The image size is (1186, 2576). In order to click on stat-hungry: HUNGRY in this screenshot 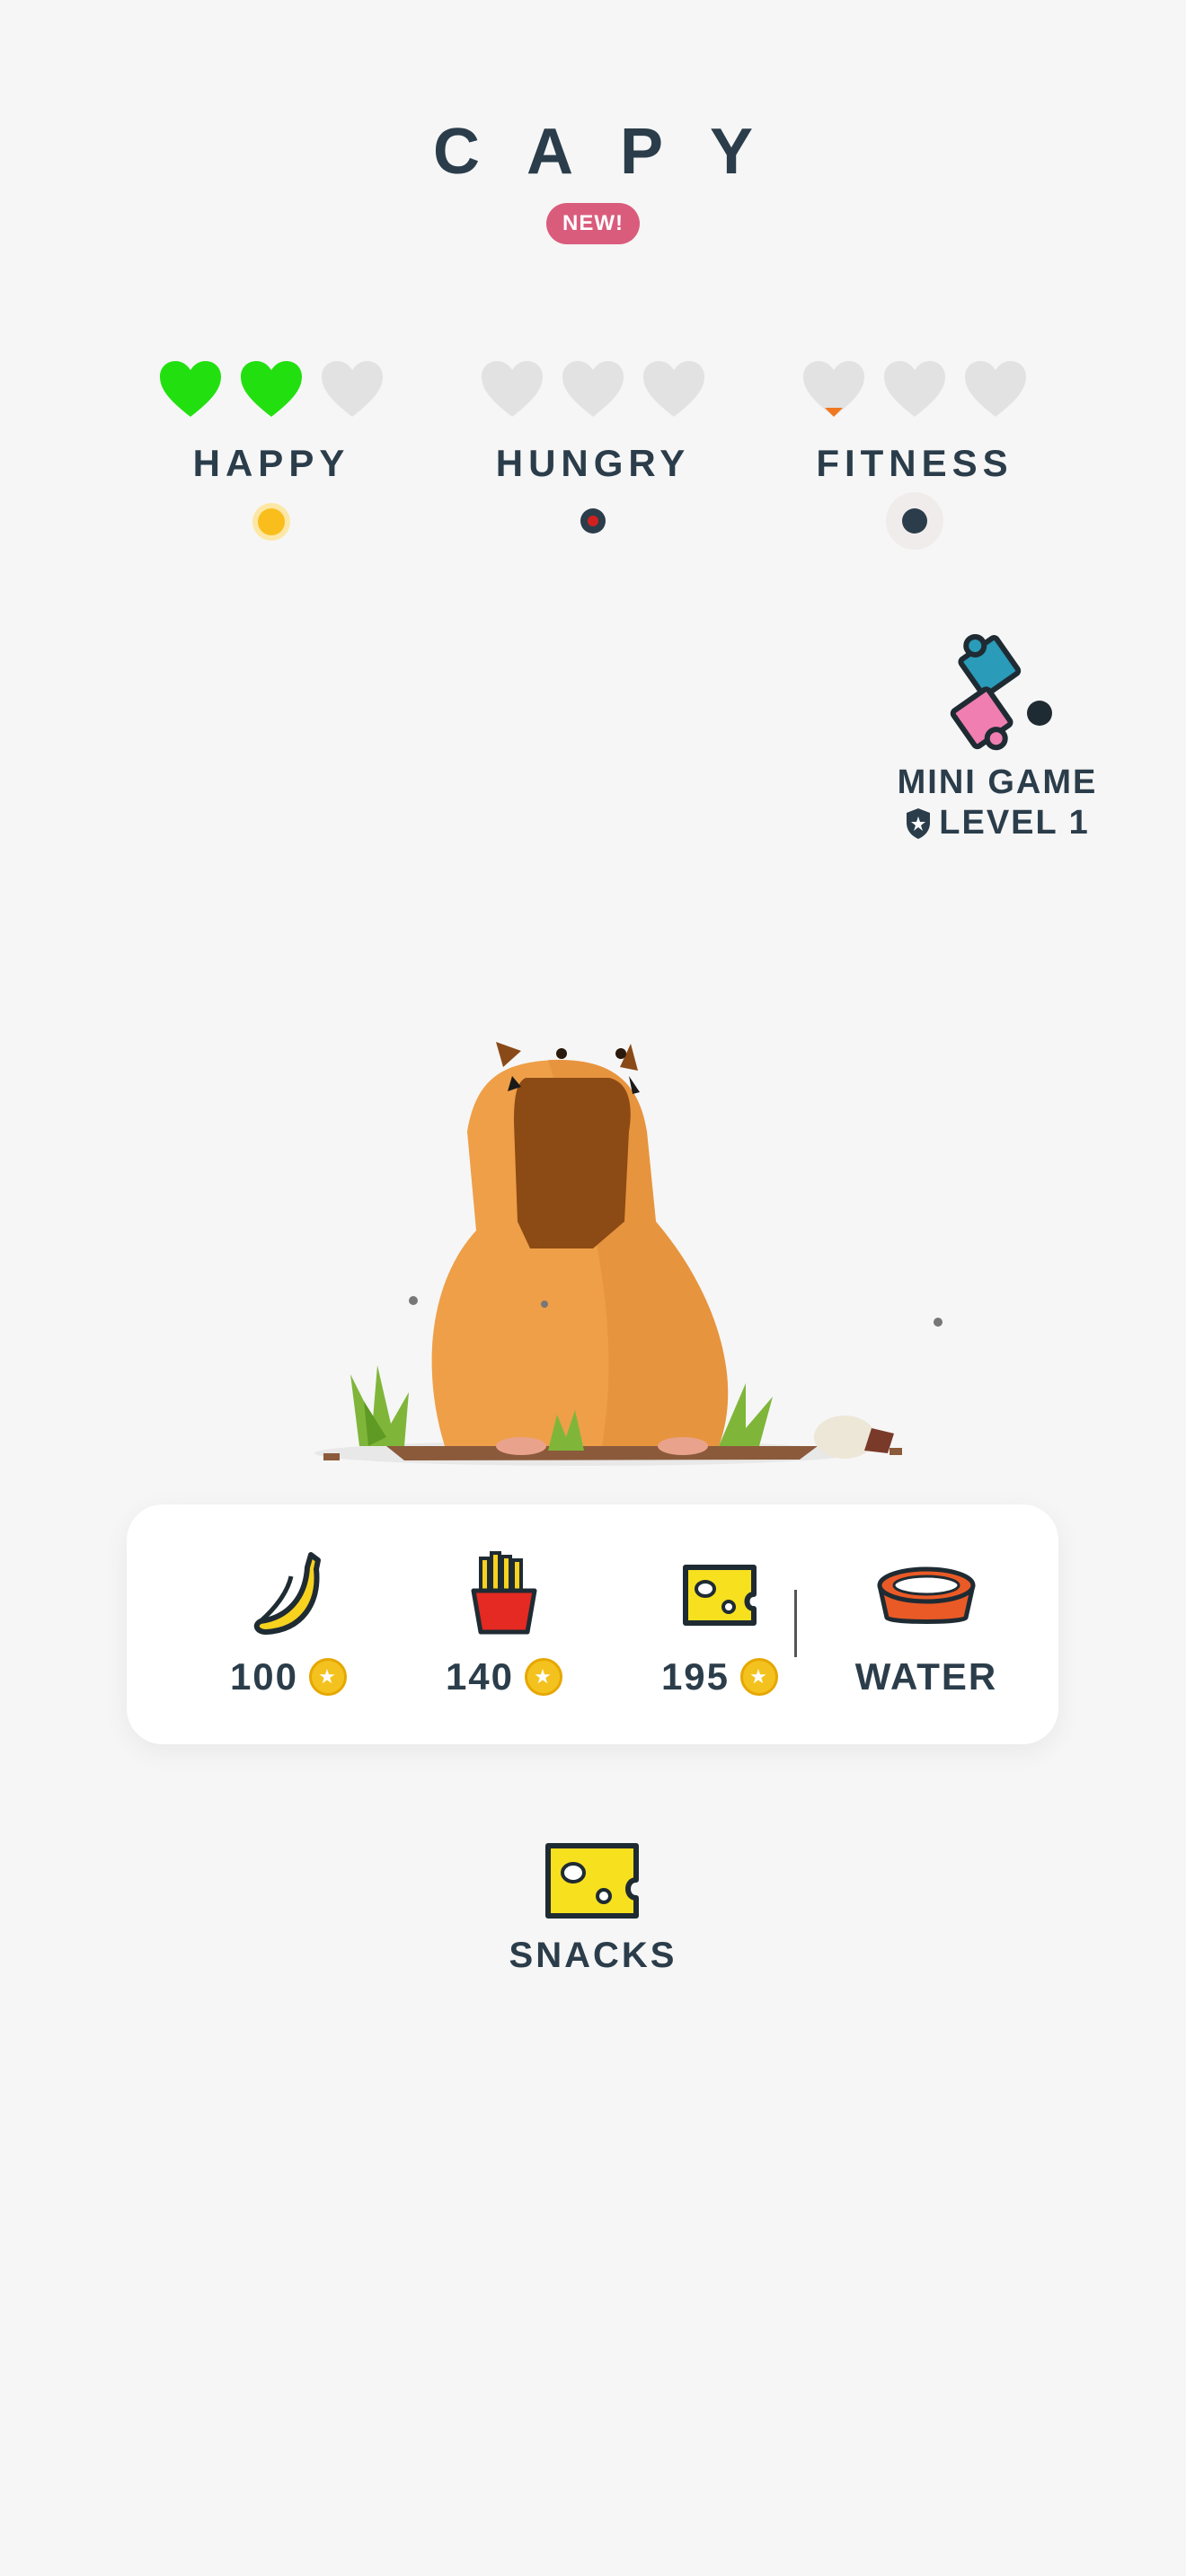, I will do `click(593, 446)`.